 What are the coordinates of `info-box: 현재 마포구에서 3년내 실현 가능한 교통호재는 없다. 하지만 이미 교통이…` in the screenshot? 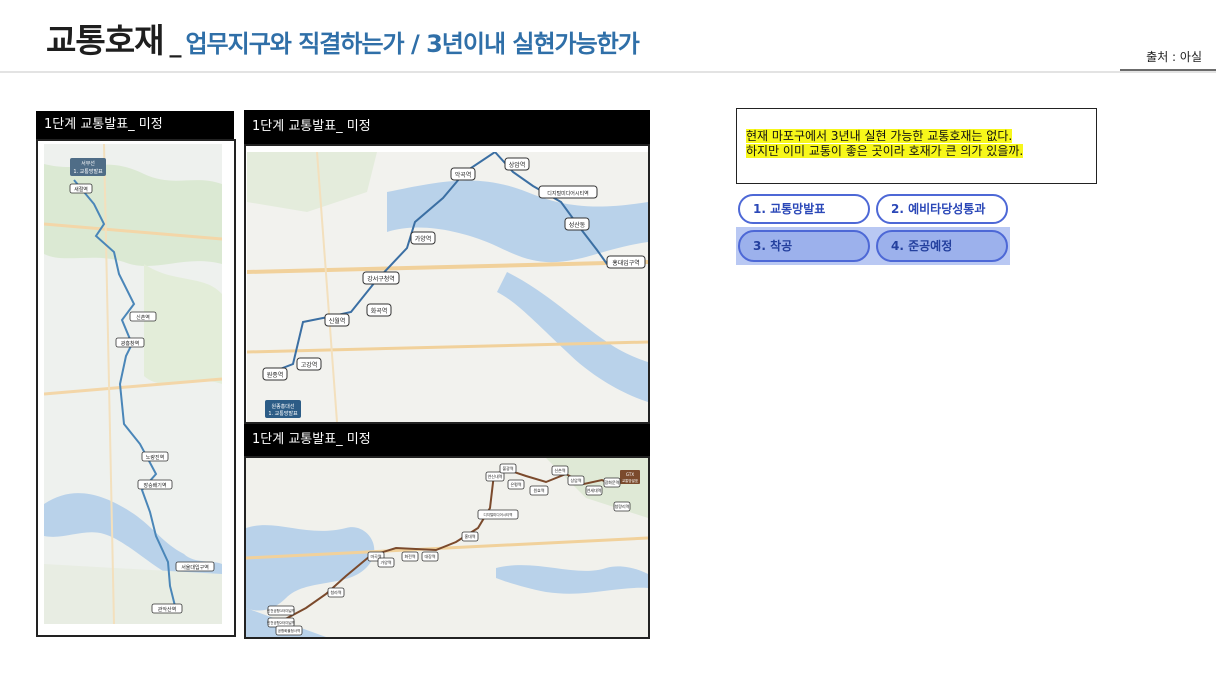 It's located at (916, 146).